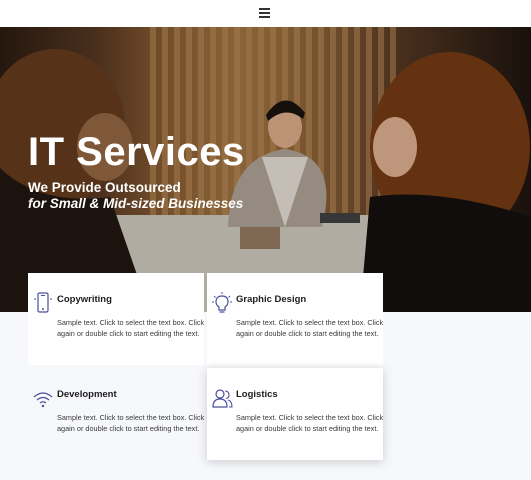 Image resolution: width=531 pixels, height=480 pixels. Describe the element at coordinates (84, 299) in the screenshot. I see `service-title: Copywriting` at that location.